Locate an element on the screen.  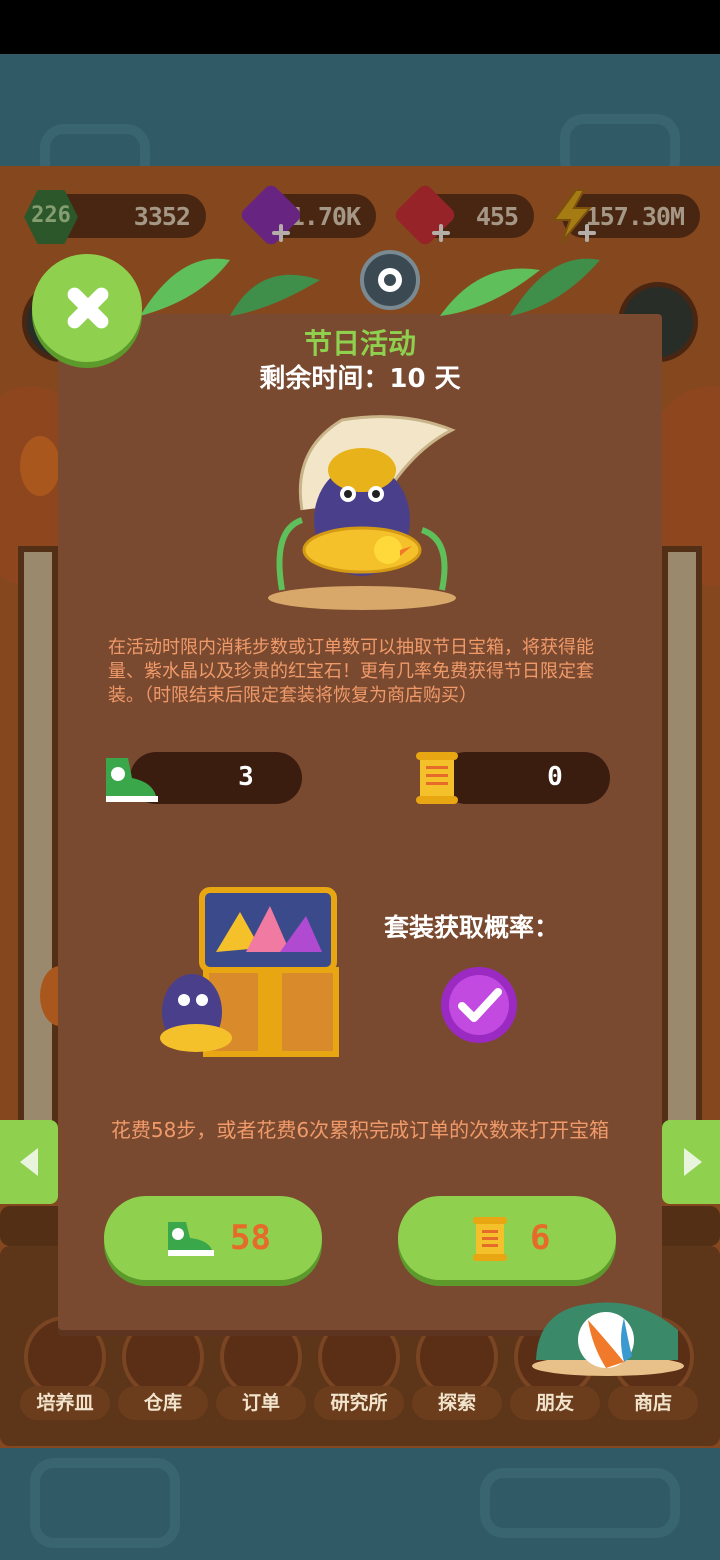
leaf-decoration is located at coordinates (370, 283).